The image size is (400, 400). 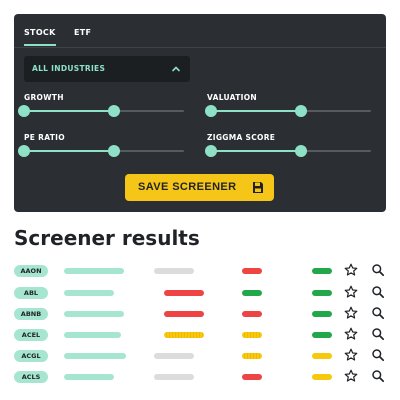 What do you see at coordinates (200, 377) in the screenshot?
I see `result-row: ACLS` at bounding box center [200, 377].